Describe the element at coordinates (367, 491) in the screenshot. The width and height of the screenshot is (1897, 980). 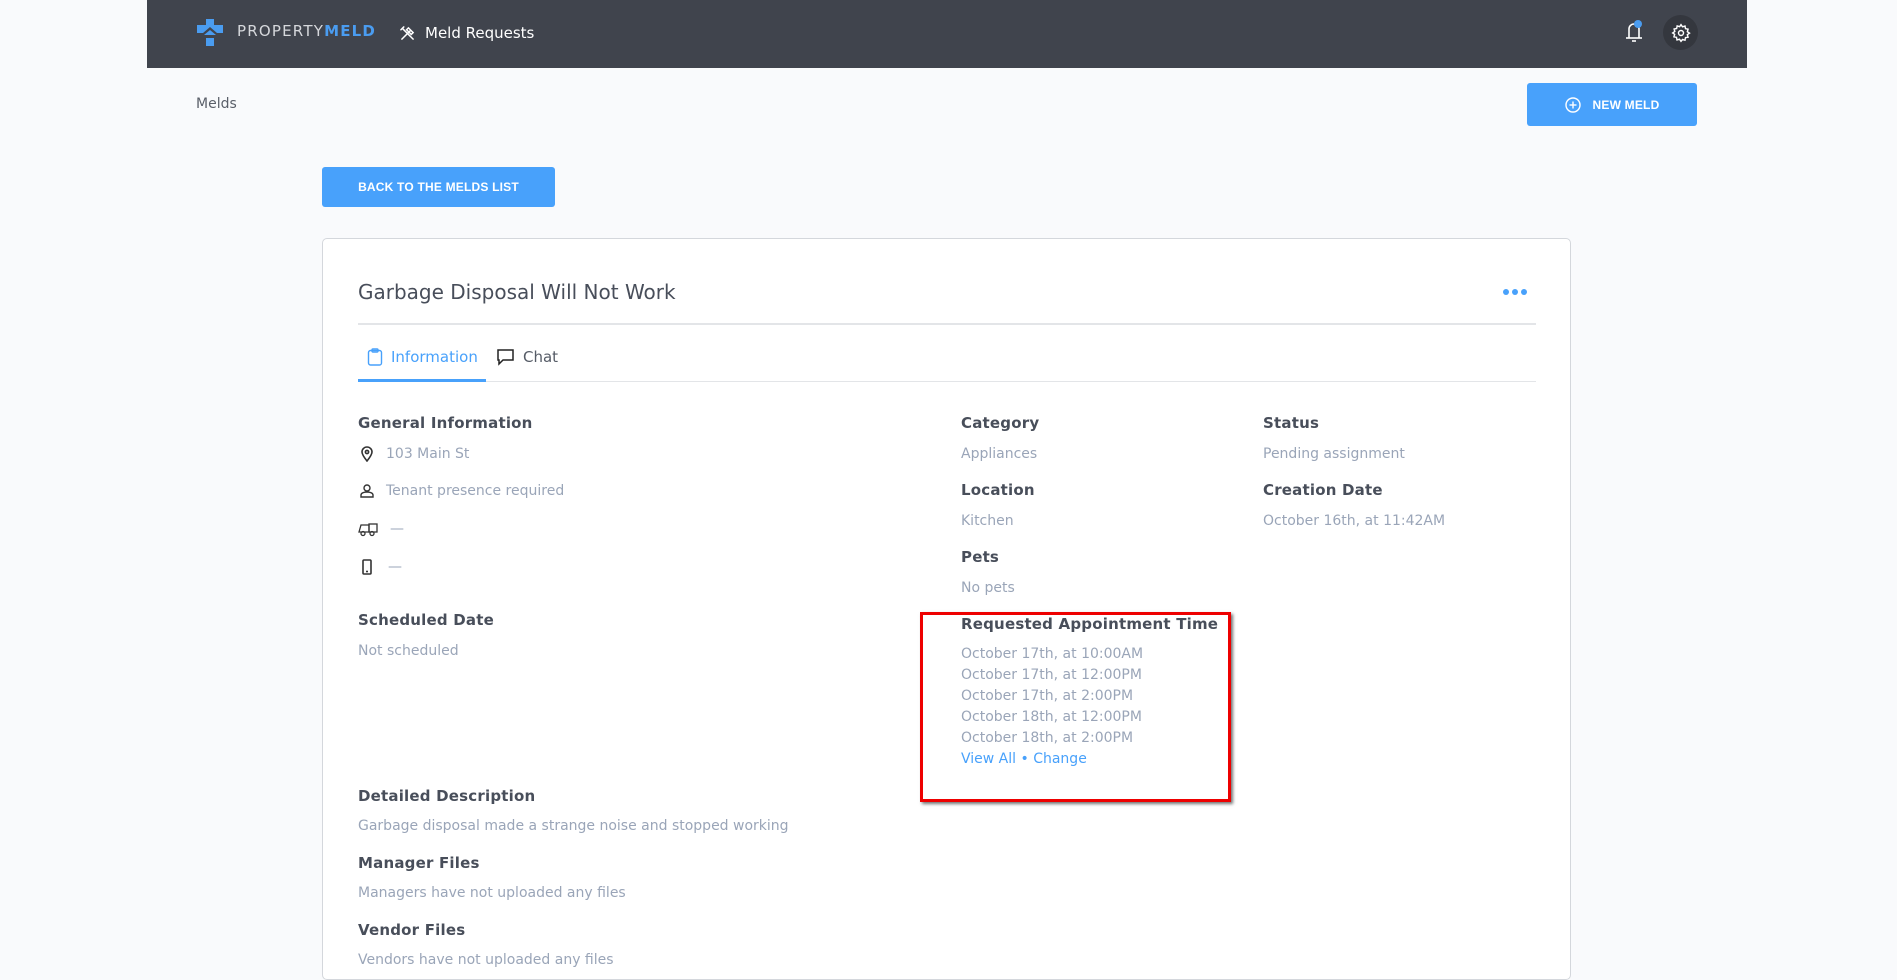
I see `person-icon` at that location.